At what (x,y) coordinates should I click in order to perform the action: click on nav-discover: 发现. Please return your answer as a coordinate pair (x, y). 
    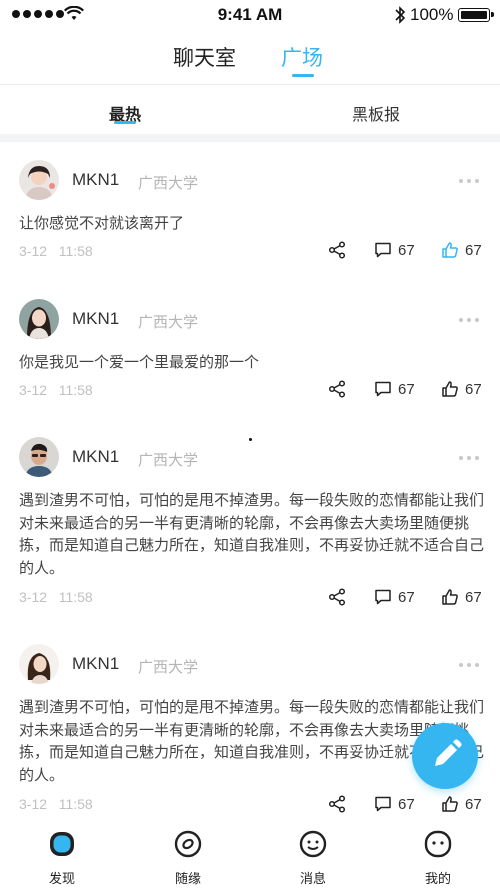
    Looking at the image, I should click on (62, 858).